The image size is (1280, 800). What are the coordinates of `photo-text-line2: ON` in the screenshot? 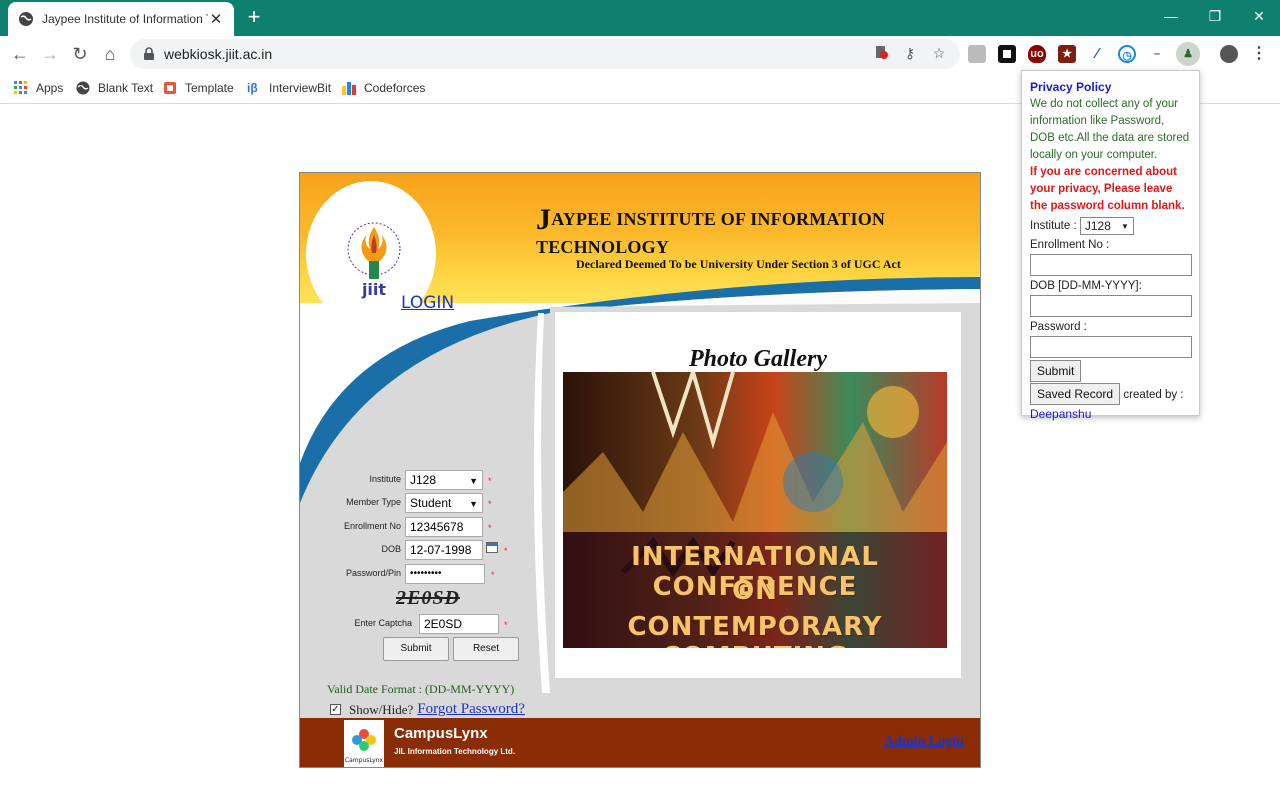 It's located at (755, 591).